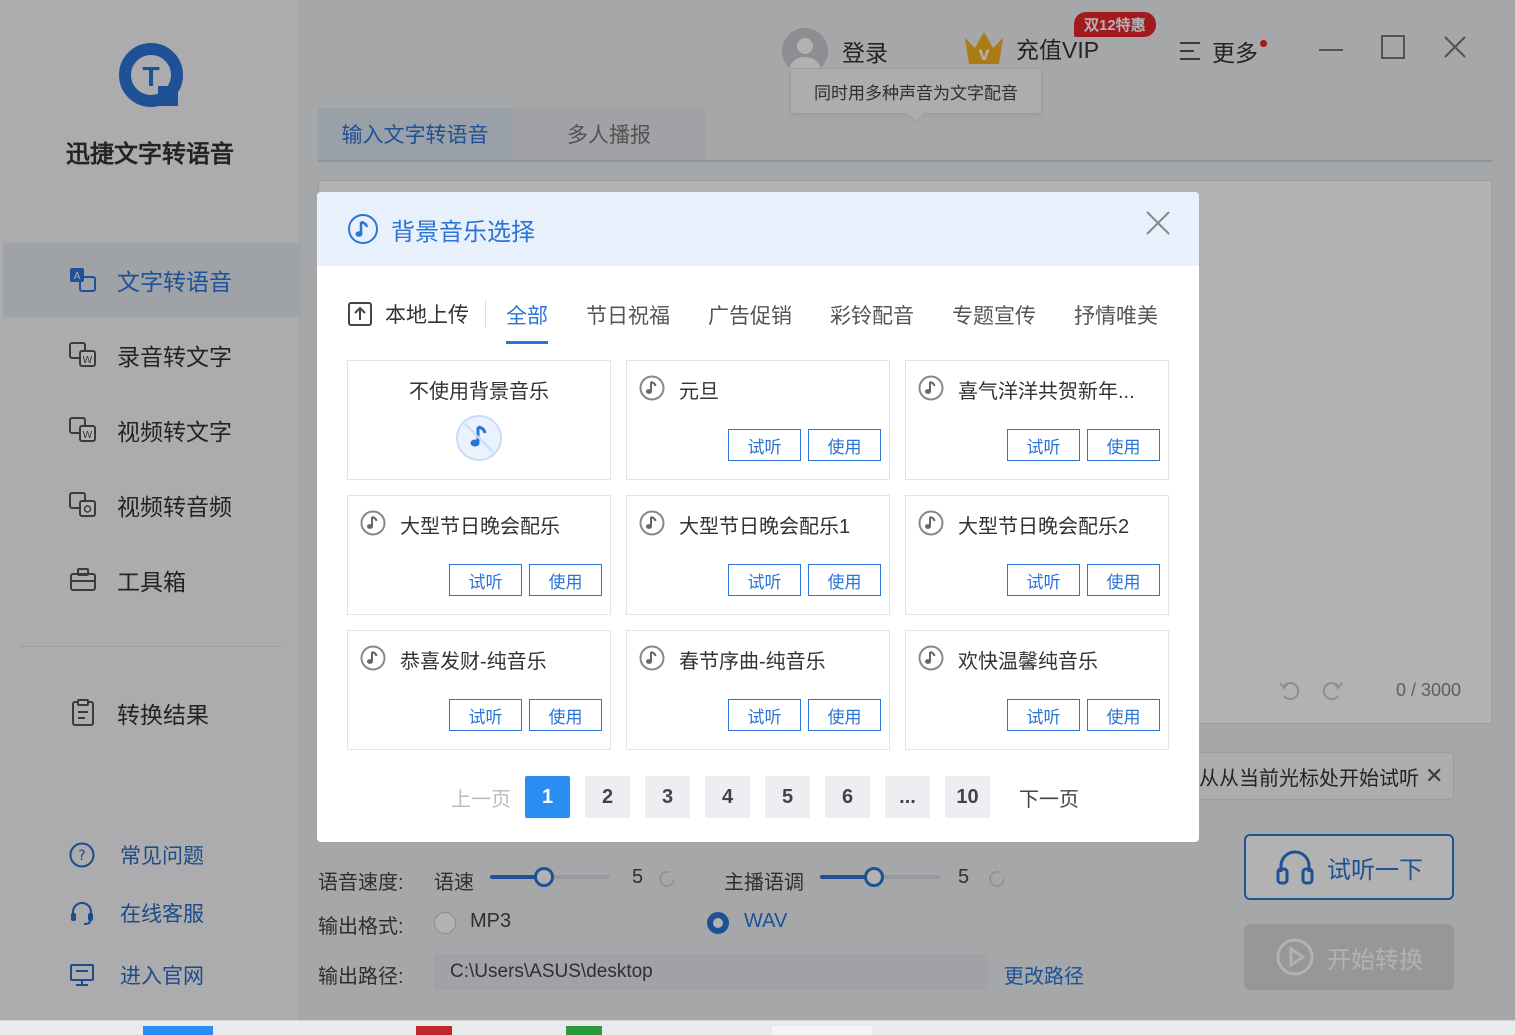 The width and height of the screenshot is (1515, 1035). I want to click on music-card: 大型节日晚会配乐试听 使用, so click(479, 555).